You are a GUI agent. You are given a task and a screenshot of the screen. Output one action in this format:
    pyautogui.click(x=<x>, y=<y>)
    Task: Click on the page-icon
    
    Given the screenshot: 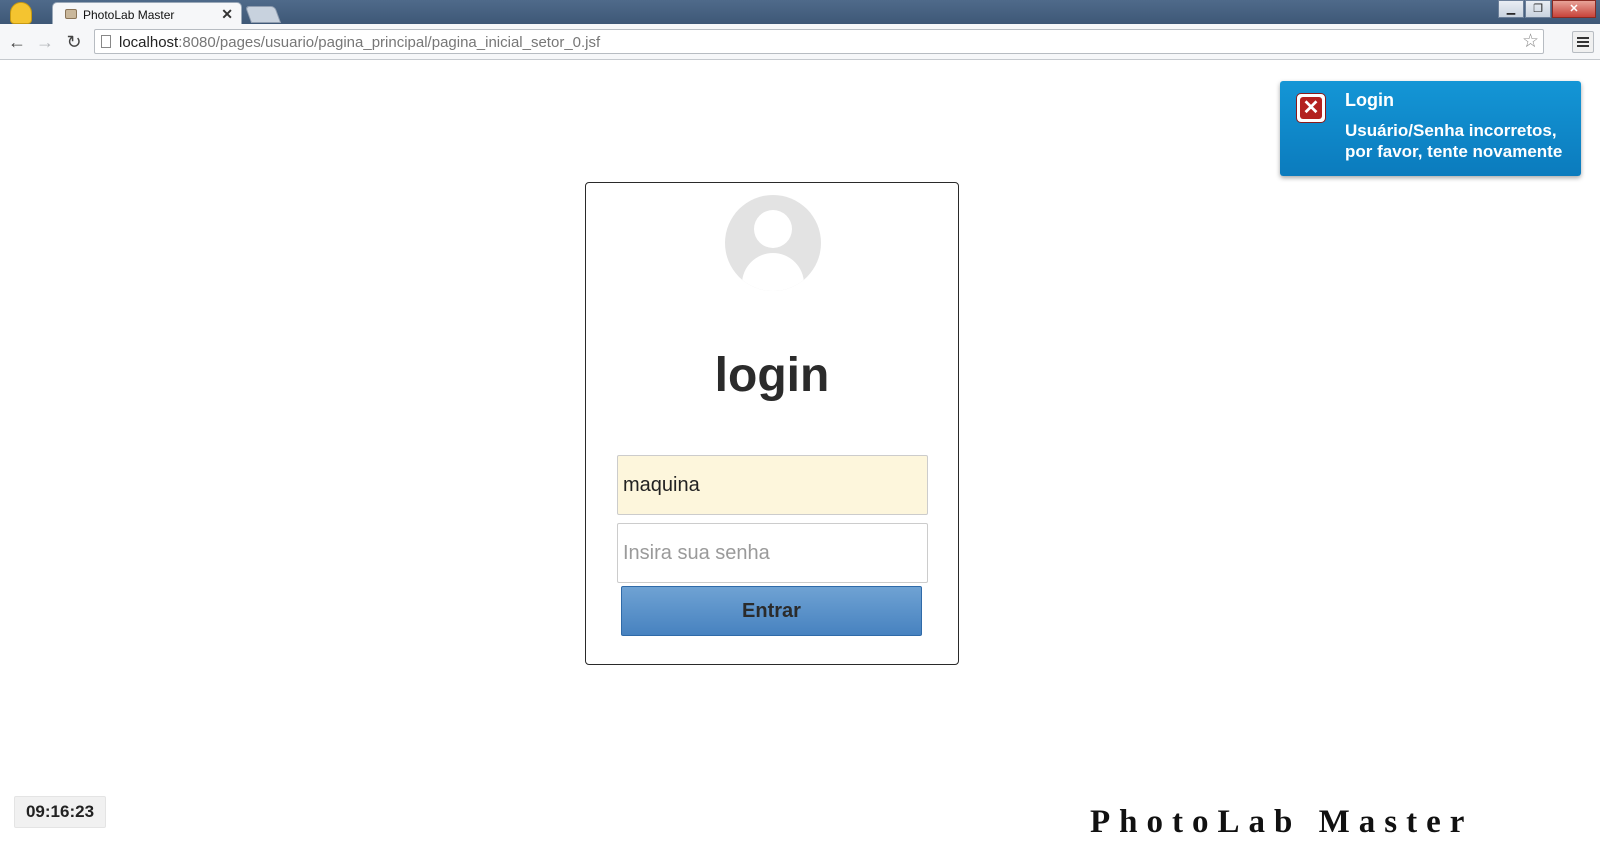 What is the action you would take?
    pyautogui.click(x=106, y=41)
    